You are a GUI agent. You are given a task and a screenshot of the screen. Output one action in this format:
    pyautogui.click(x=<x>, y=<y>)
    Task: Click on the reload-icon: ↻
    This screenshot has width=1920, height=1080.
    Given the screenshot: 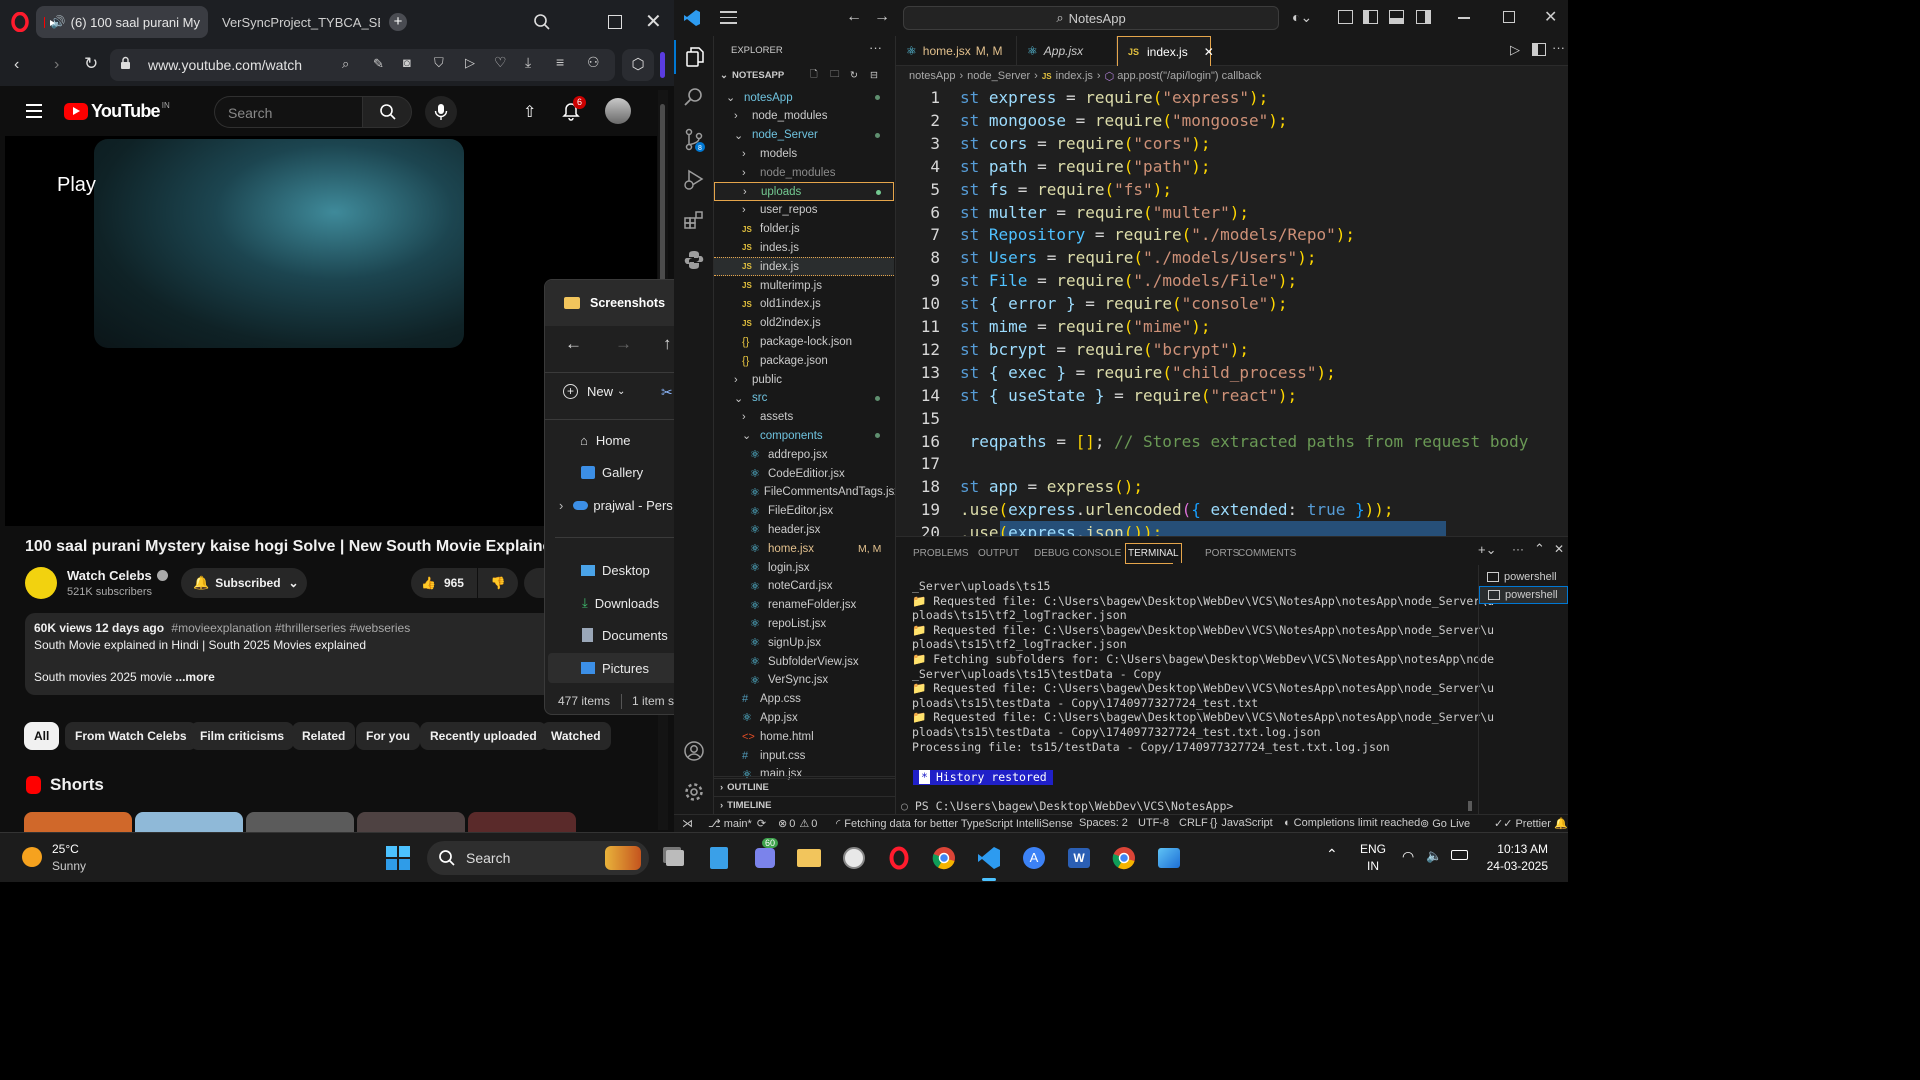 What is the action you would take?
    pyautogui.click(x=91, y=64)
    